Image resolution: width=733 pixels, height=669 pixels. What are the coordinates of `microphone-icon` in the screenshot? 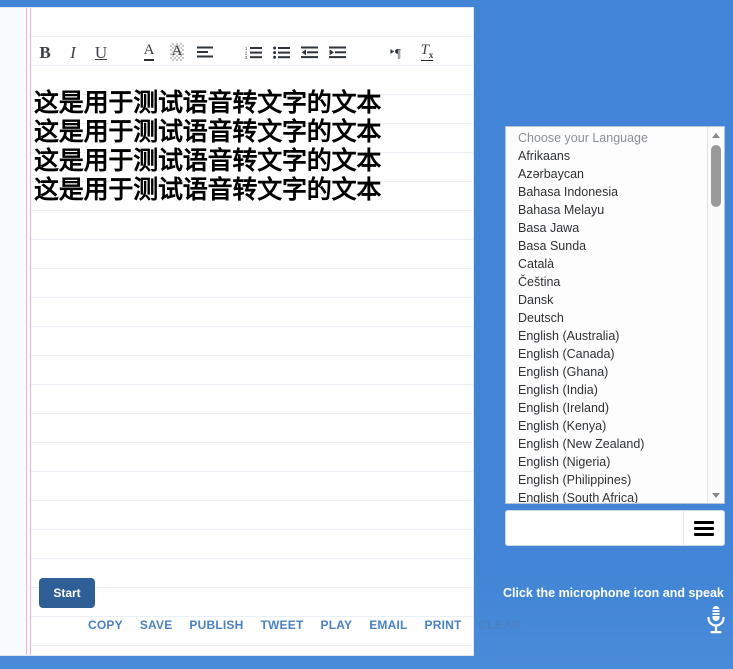 It's located at (716, 621).